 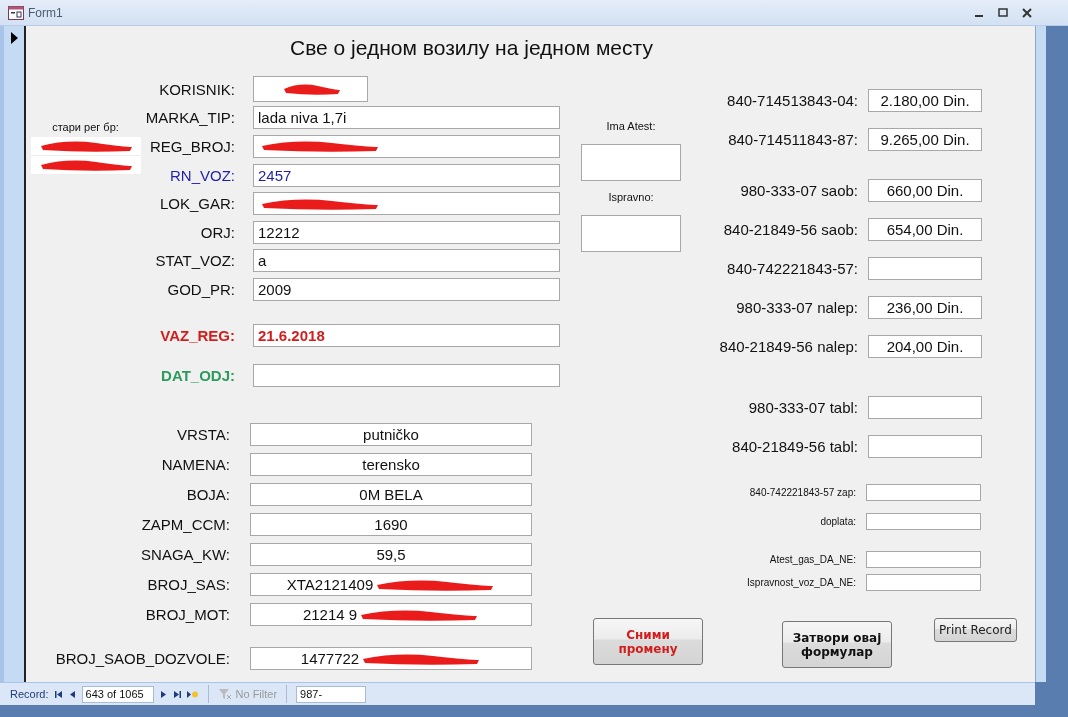 What do you see at coordinates (142, 659) in the screenshot?
I see `field-label: BROJ_SAOB_DOZVOLE:` at bounding box center [142, 659].